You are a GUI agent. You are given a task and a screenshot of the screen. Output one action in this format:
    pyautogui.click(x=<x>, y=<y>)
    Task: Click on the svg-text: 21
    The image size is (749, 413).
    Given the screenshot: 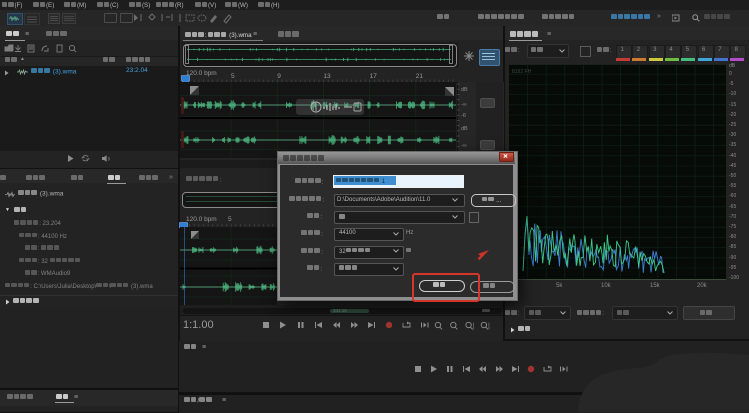 What is the action you would take?
    pyautogui.click(x=420, y=76)
    